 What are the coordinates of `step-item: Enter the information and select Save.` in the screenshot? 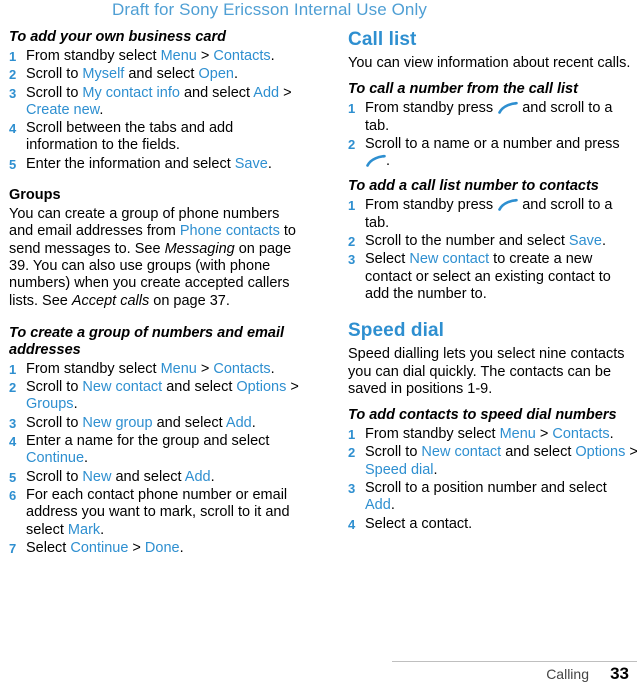 It's located at (154, 164).